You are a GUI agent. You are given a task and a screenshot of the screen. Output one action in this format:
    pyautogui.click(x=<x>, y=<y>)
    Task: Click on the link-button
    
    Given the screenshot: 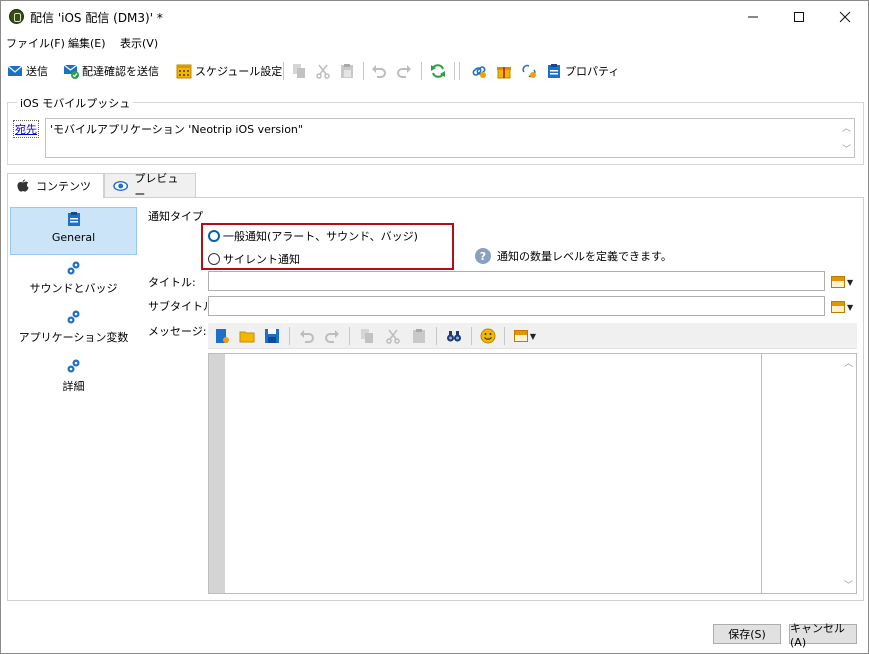 What is the action you would take?
    pyautogui.click(x=479, y=71)
    